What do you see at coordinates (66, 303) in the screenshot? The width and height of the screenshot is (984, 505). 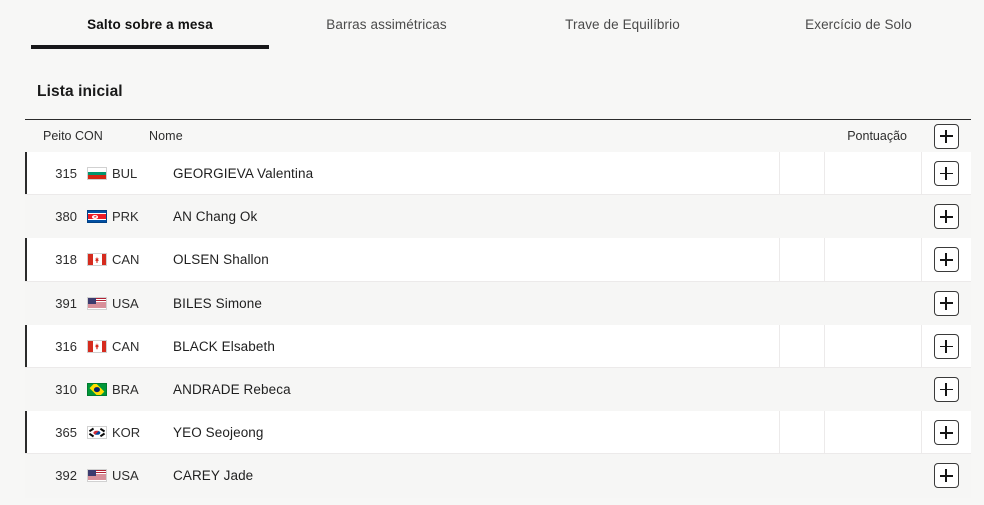 I see `row-bib-number: 391` at bounding box center [66, 303].